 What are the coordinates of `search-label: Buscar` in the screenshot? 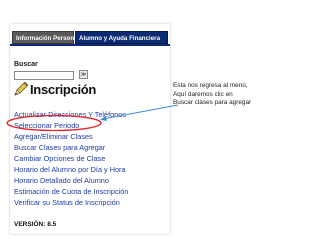 It's located at (26, 64).